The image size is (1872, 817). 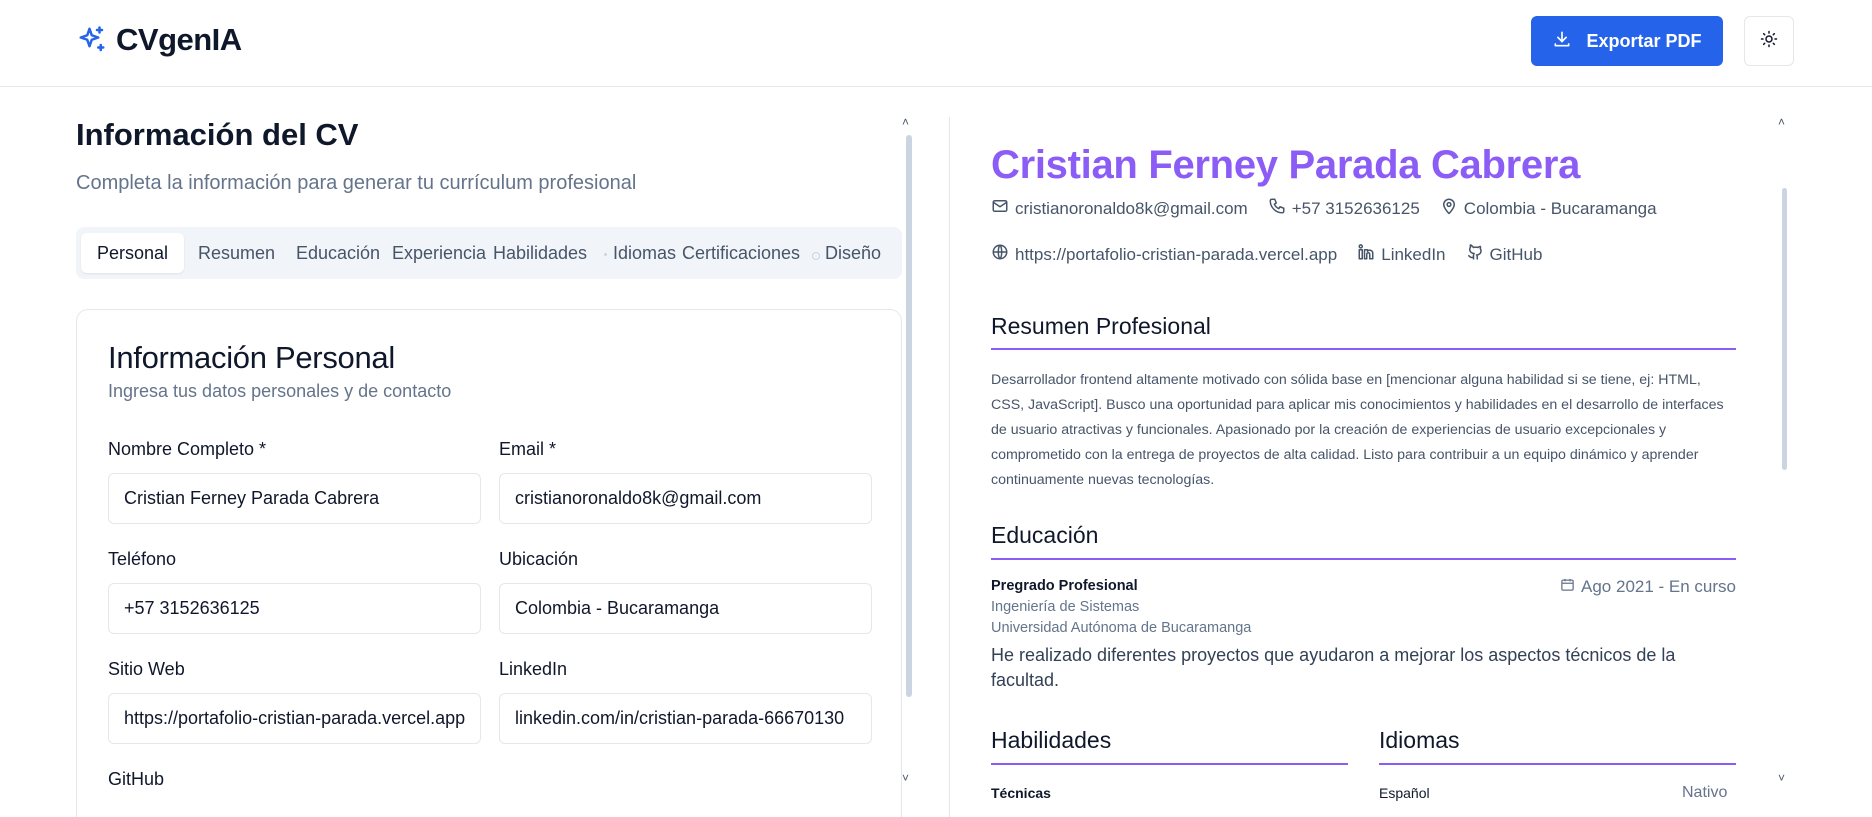 I want to click on preview-scrollbar, so click(x=1784, y=329).